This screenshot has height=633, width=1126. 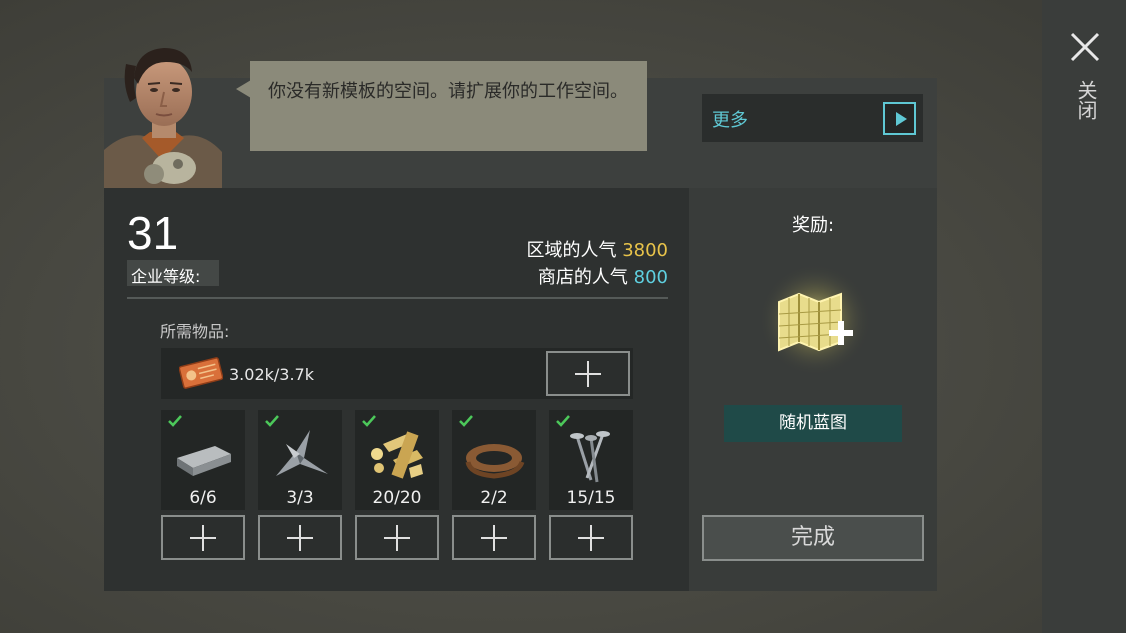 I want to click on shop-popularity: 商店的人气 800, so click(x=603, y=276).